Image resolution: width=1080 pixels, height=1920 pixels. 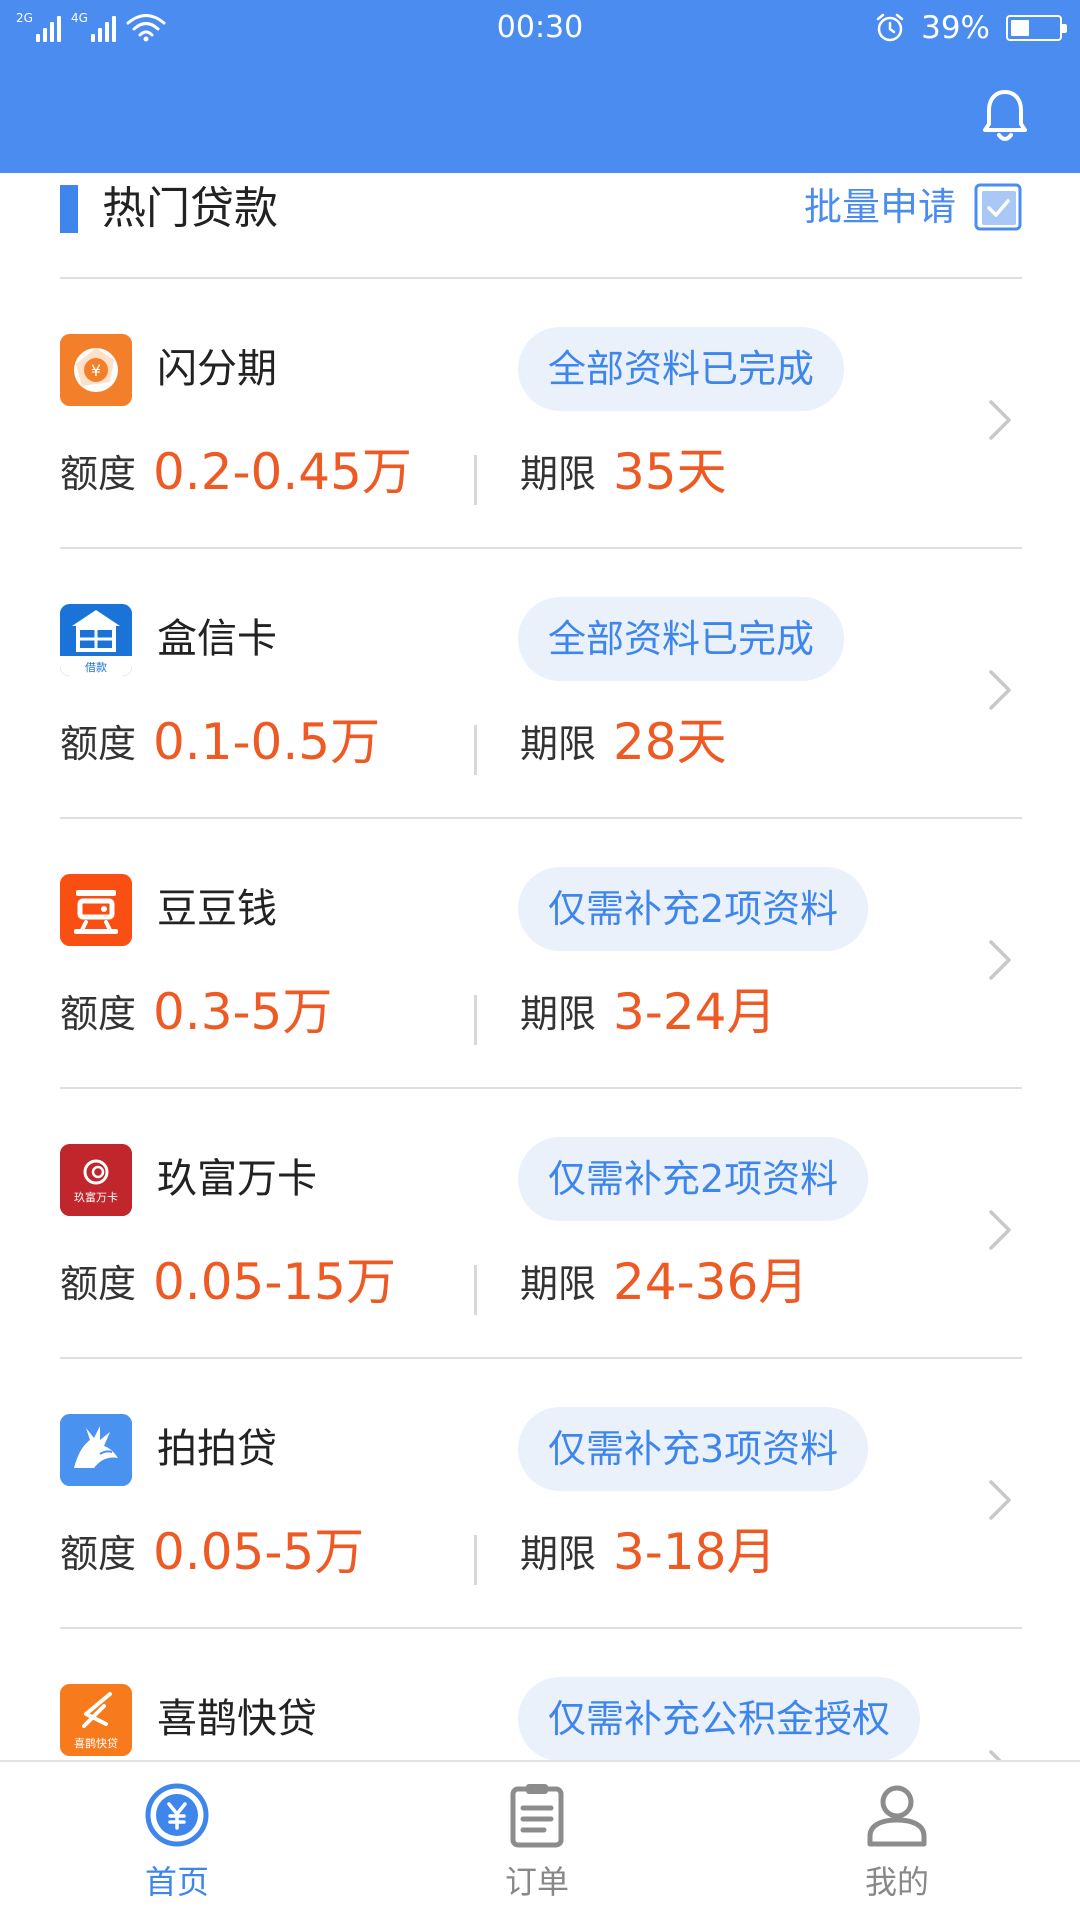 I want to click on loan-name: 盒信卡, so click(x=217, y=639).